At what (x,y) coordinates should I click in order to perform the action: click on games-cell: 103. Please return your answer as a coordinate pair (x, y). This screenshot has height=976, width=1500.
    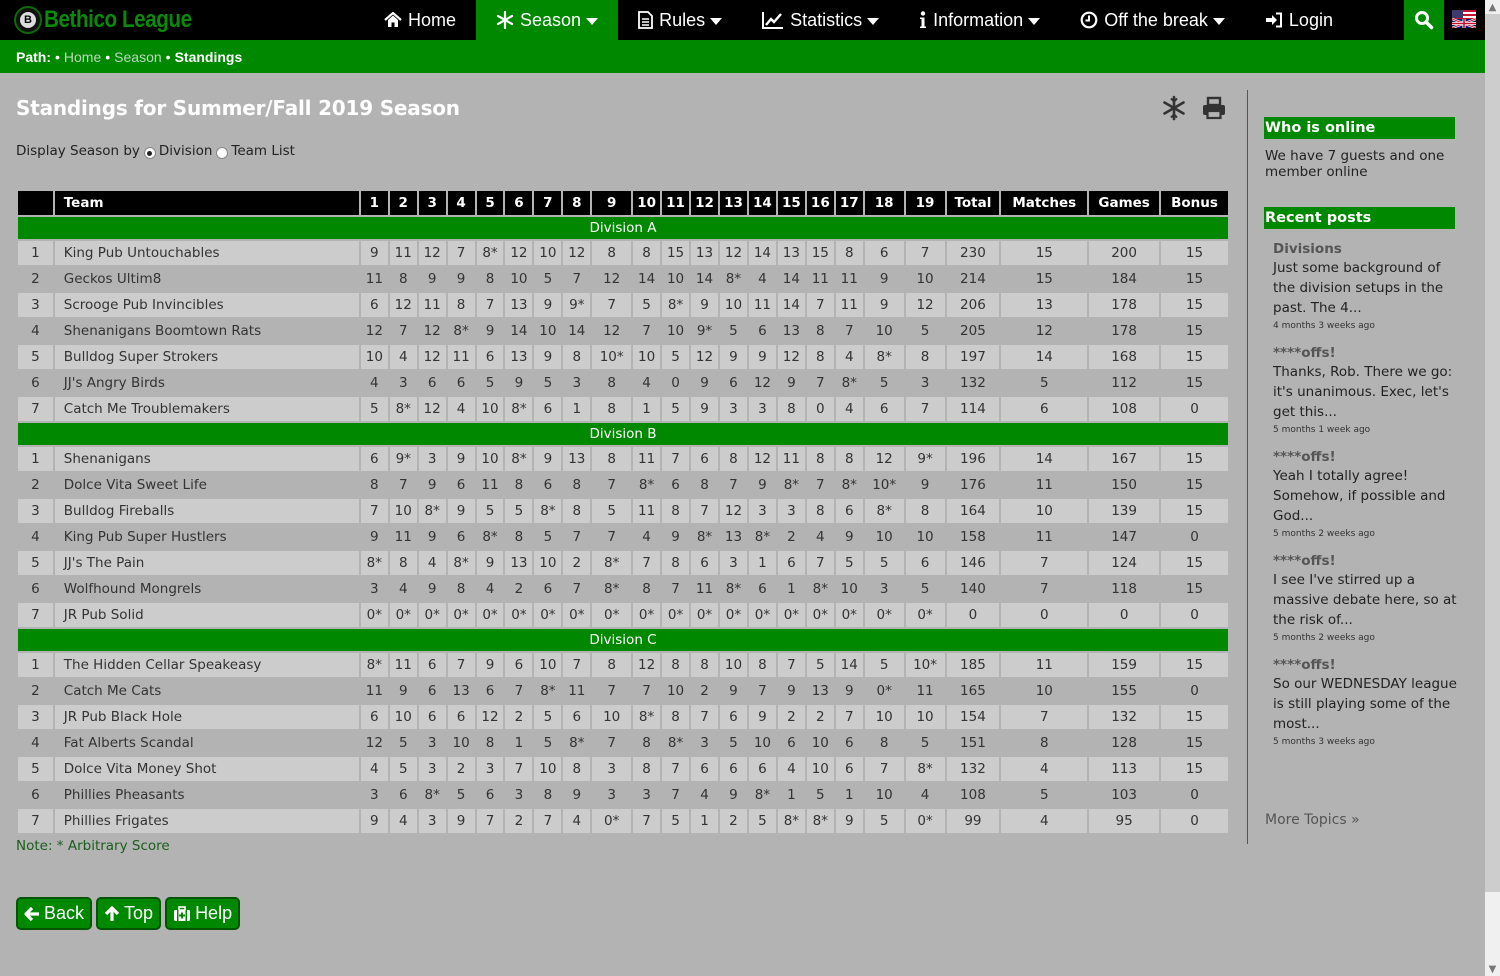
    Looking at the image, I should click on (1124, 795).